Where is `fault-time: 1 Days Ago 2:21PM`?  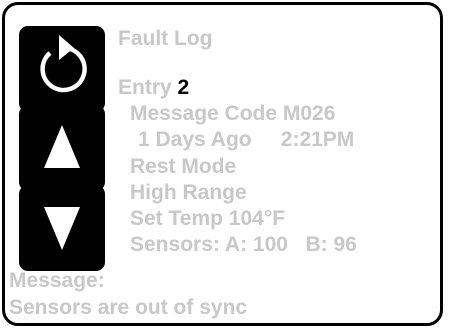
fault-time: 1 Days Ago 2:21PM is located at coordinates (246, 139).